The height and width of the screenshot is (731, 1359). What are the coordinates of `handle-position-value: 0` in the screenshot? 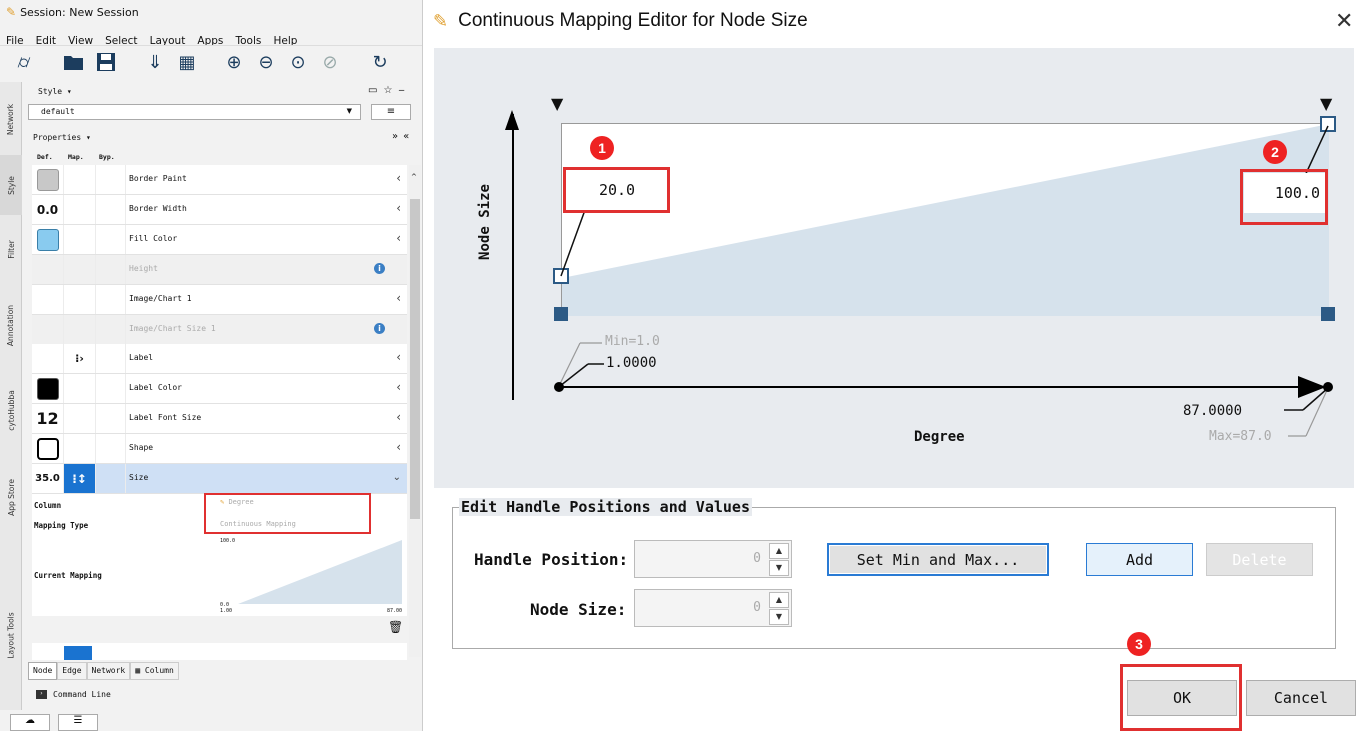 It's located at (757, 558).